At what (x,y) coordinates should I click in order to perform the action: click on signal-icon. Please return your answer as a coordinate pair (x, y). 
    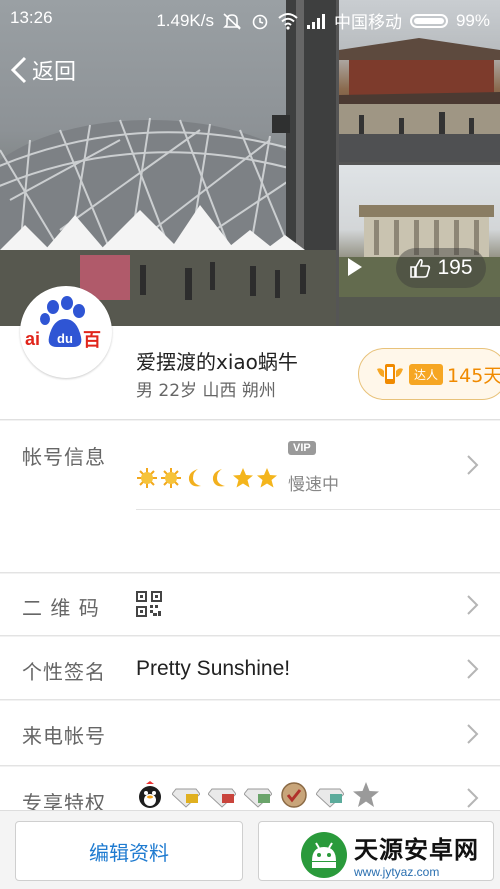
    Looking at the image, I should click on (315, 21).